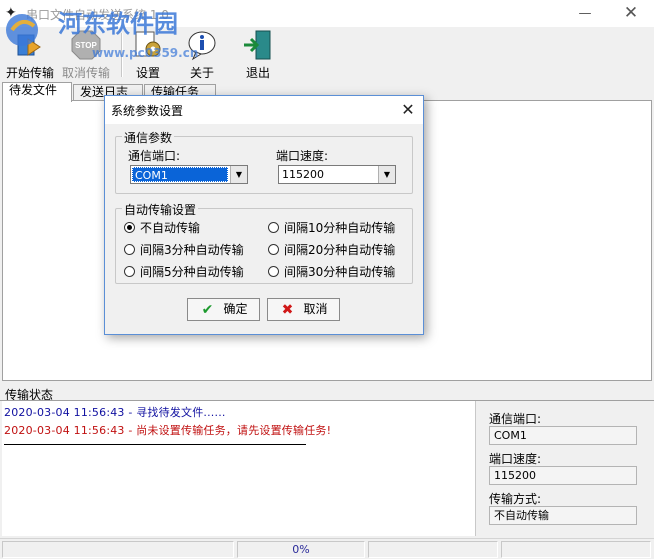 This screenshot has width=654, height=559. What do you see at coordinates (264, 110) in the screenshot?
I see `dialog-title-bar: 系统参数设置 ✕` at bounding box center [264, 110].